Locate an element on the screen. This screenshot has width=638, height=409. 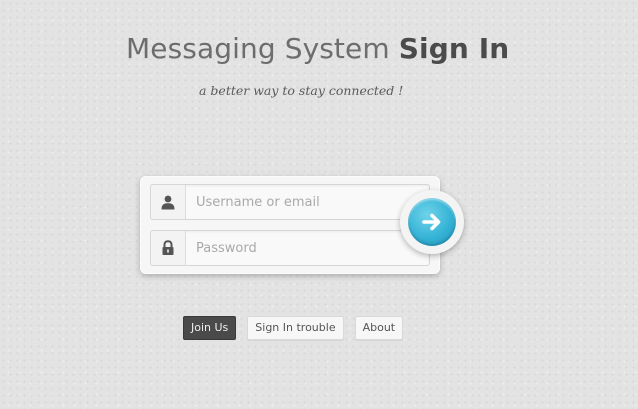
lock-icon is located at coordinates (168, 248).